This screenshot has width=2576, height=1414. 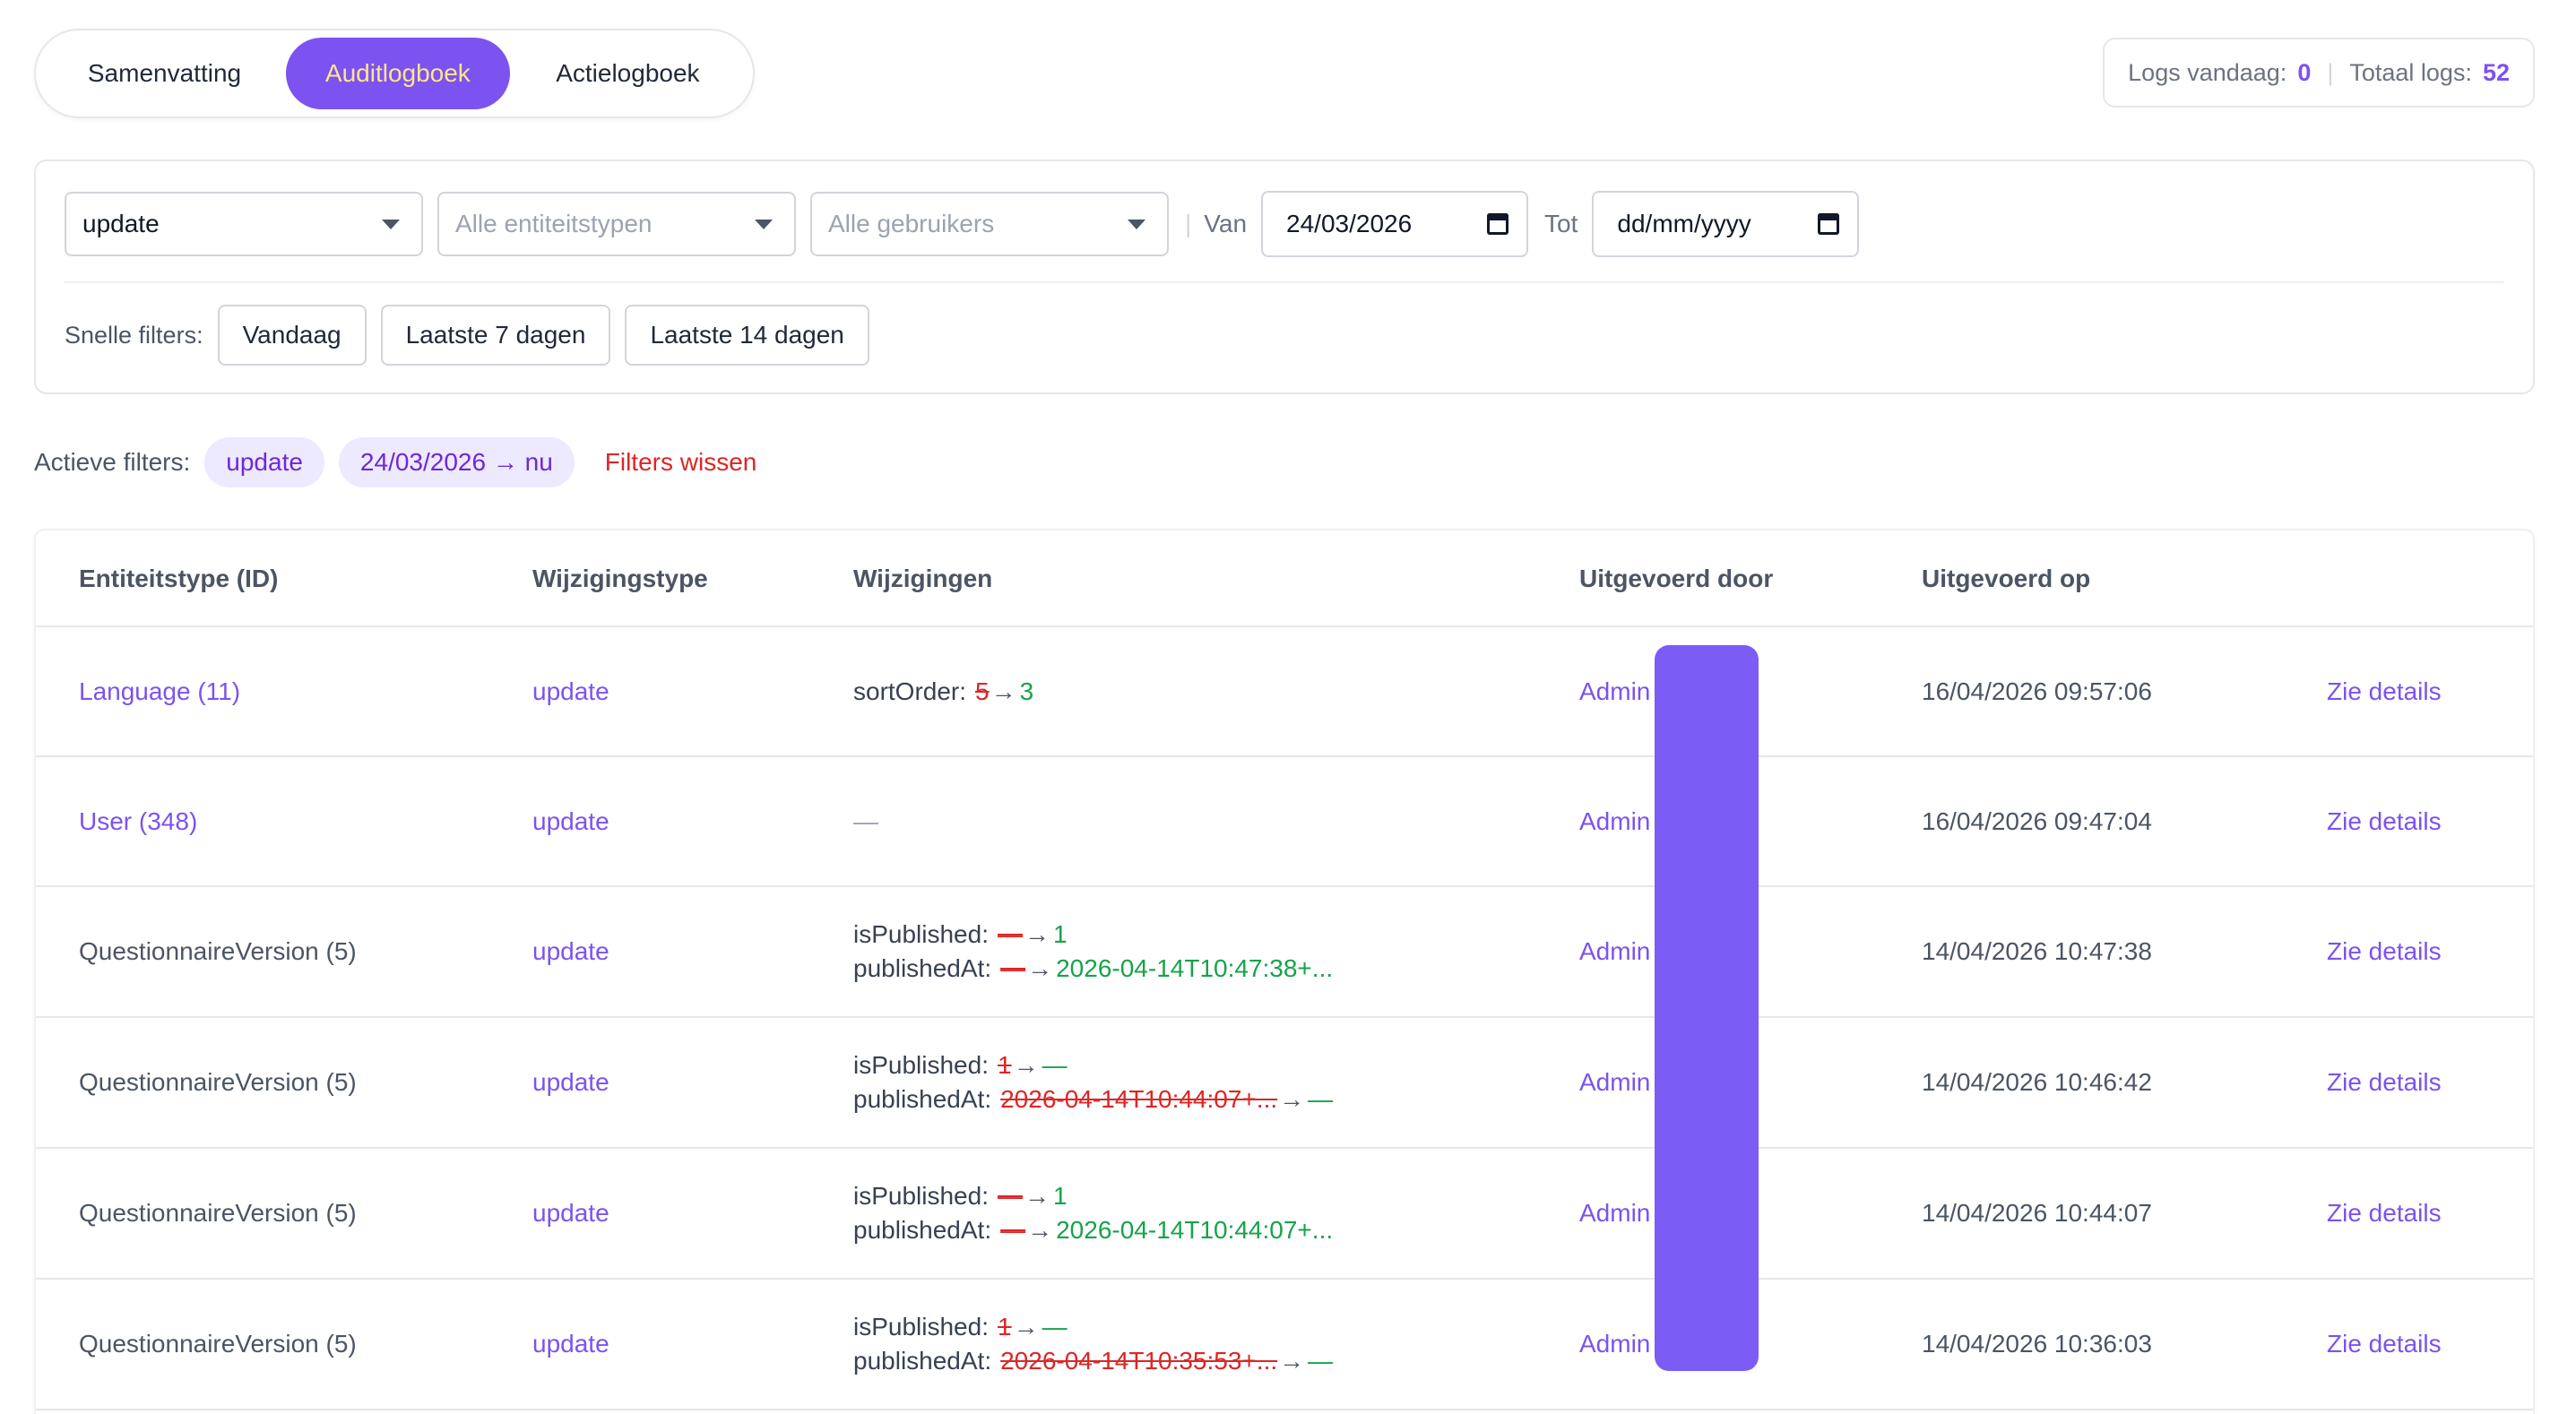 What do you see at coordinates (495, 335) in the screenshot?
I see `quick-filter-7-days-button: Laatste 7 dagen` at bounding box center [495, 335].